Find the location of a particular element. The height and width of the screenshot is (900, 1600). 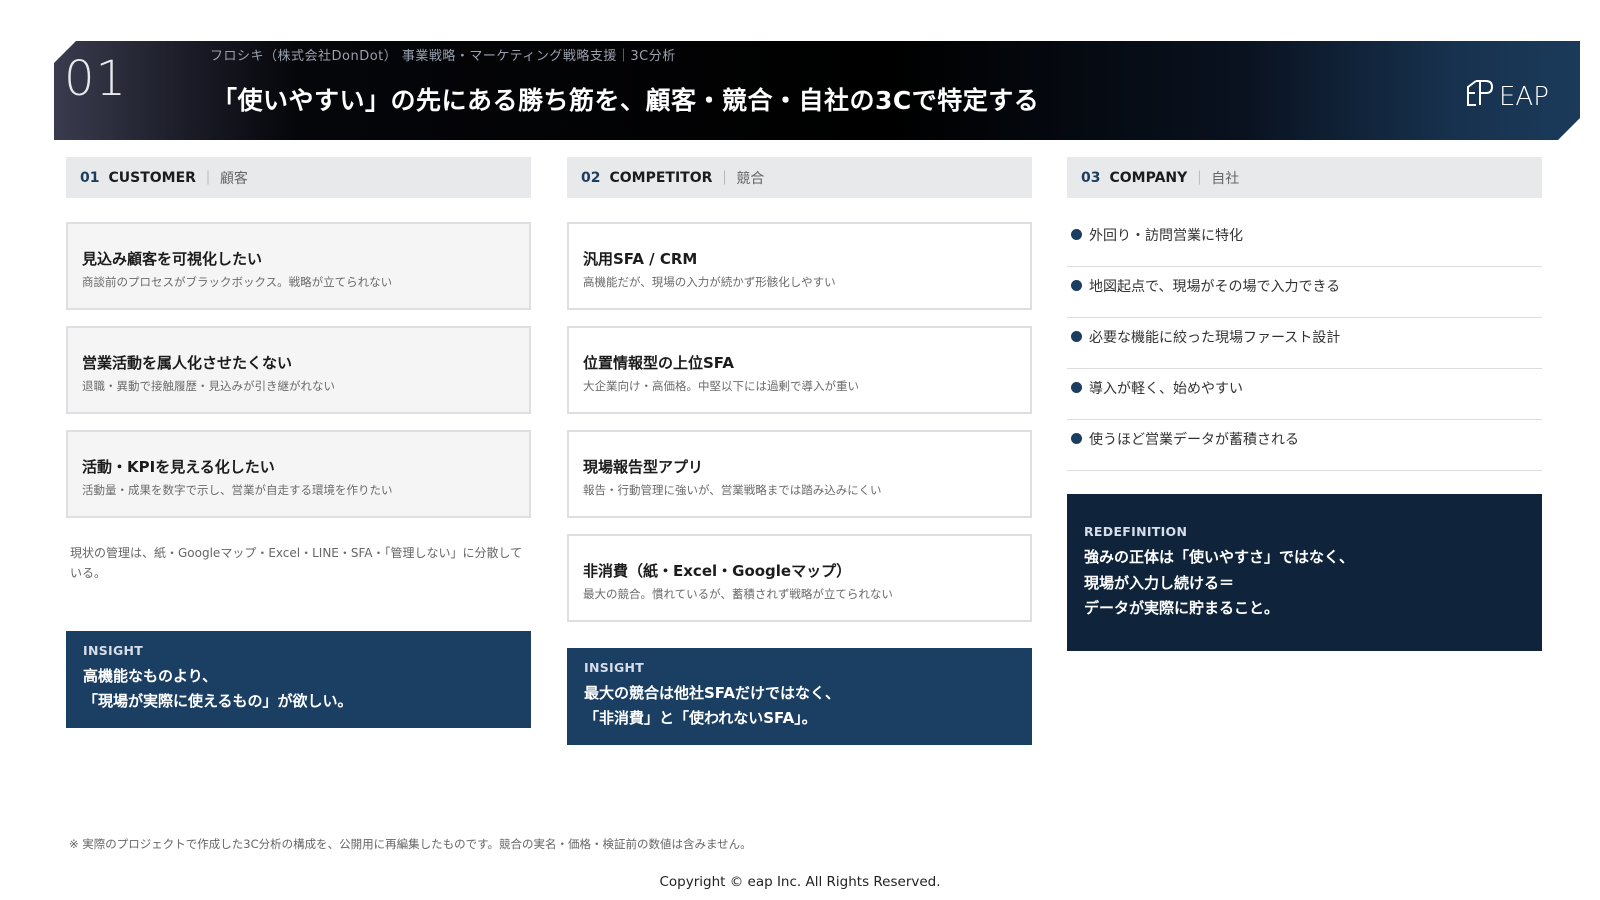

competitor-label-ja: 競合 is located at coordinates (750, 178).